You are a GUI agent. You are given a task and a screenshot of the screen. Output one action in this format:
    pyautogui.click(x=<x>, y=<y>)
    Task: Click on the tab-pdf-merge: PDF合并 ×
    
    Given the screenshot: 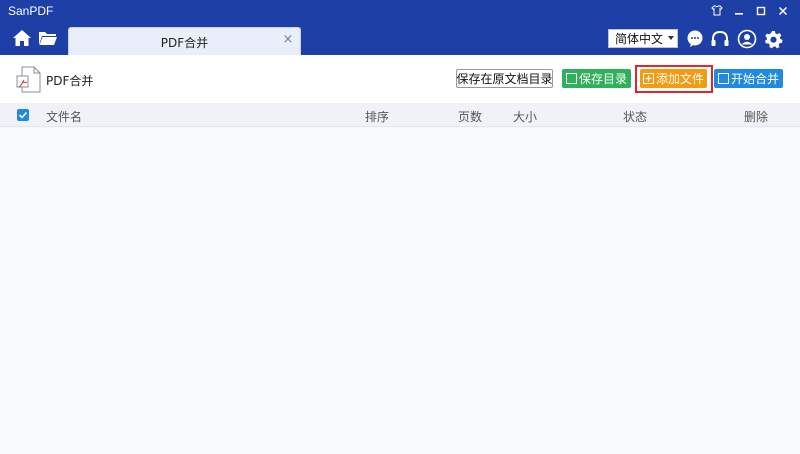 What is the action you would take?
    pyautogui.click(x=184, y=41)
    